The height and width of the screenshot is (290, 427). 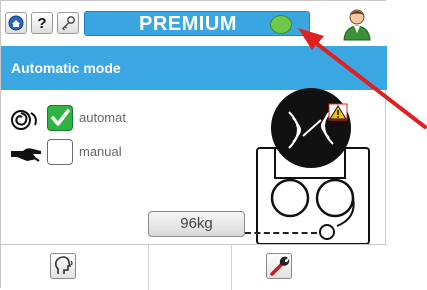 I want to click on hand-icon, so click(x=26, y=155).